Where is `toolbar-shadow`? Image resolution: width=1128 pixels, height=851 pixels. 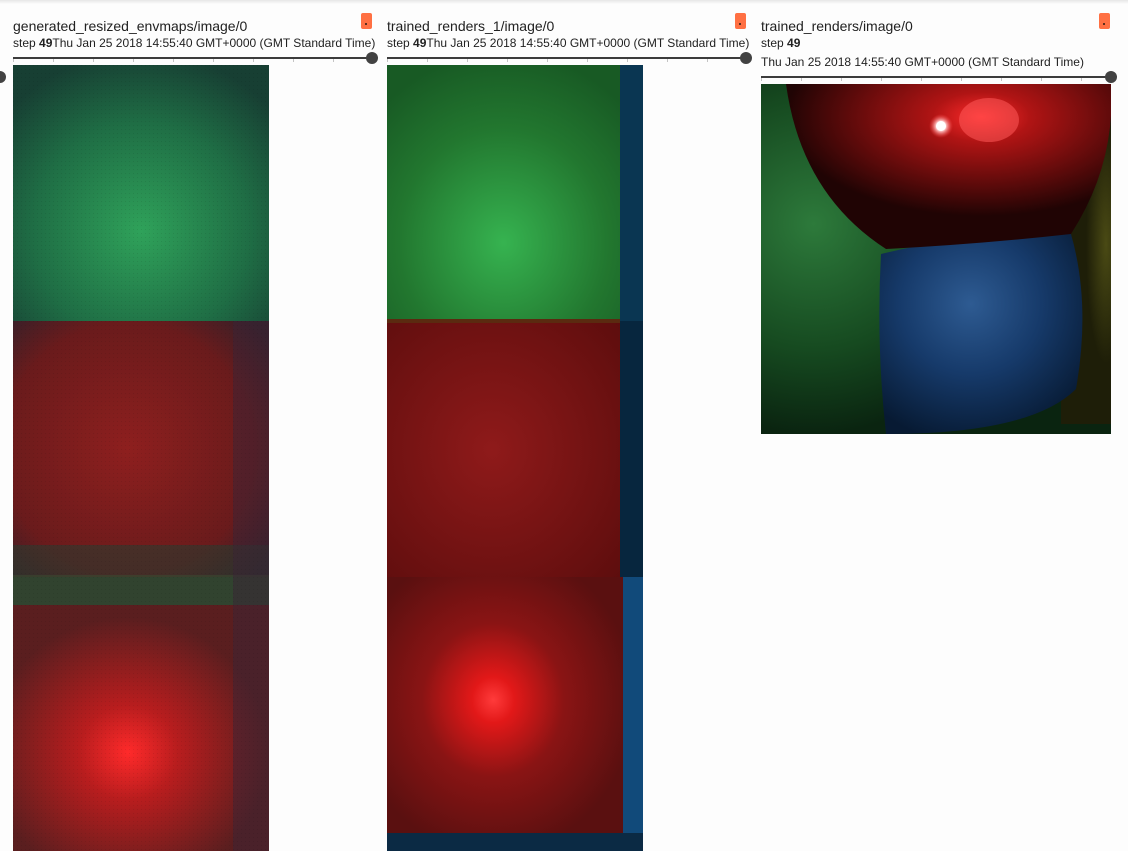
toolbar-shadow is located at coordinates (564, 2).